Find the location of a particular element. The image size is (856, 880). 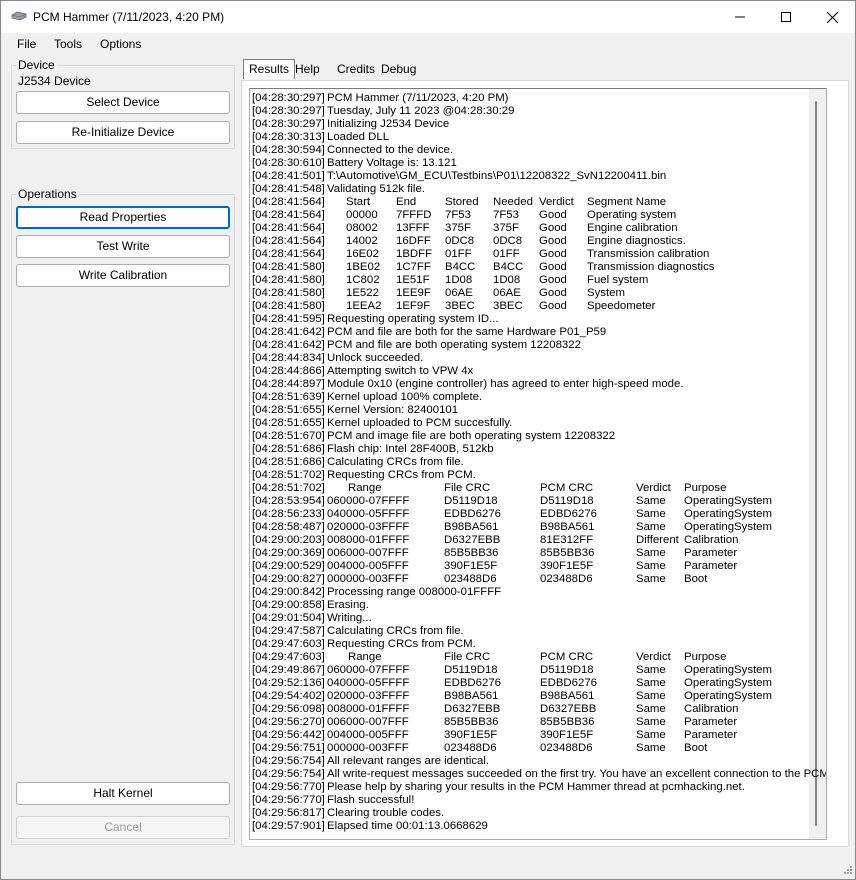

select-device-button: Select Device is located at coordinates (123, 102).